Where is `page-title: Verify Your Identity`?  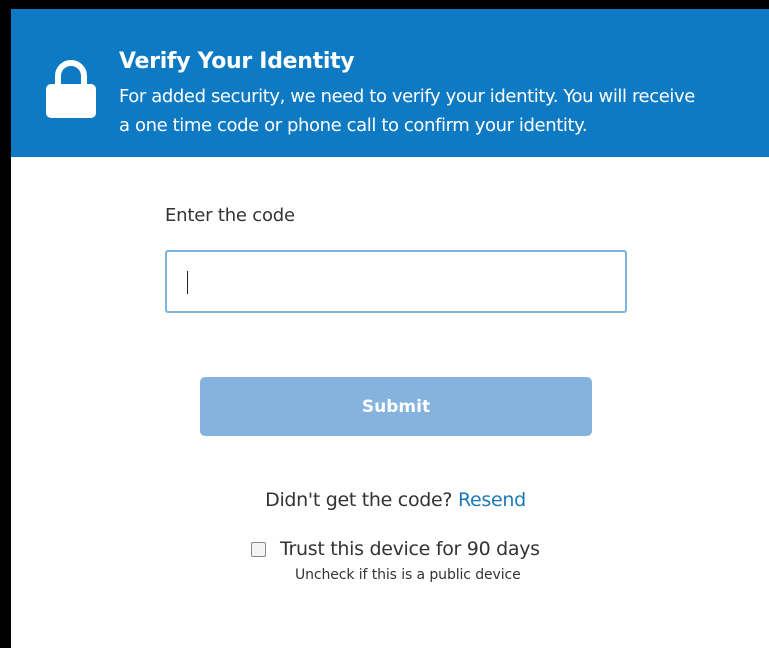 page-title: Verify Your Identity is located at coordinates (237, 61).